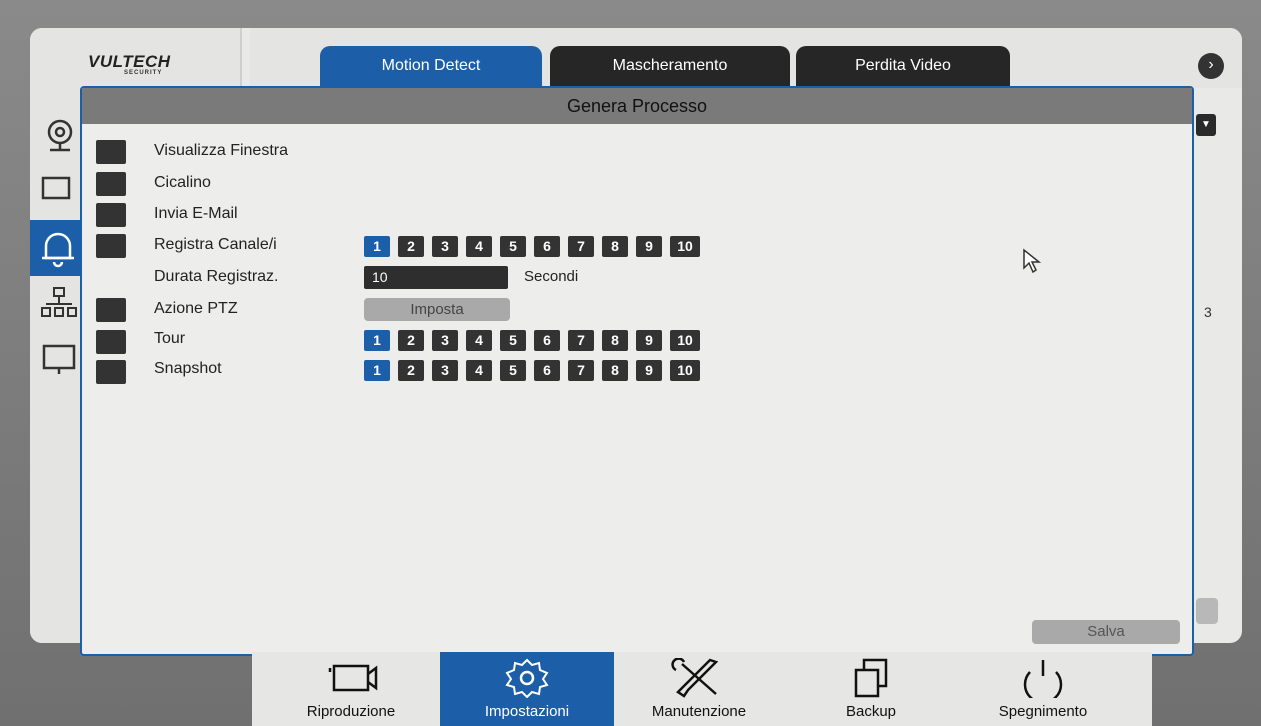 This screenshot has width=1261, height=726. I want to click on show-window-checkbox, so click(111, 152).